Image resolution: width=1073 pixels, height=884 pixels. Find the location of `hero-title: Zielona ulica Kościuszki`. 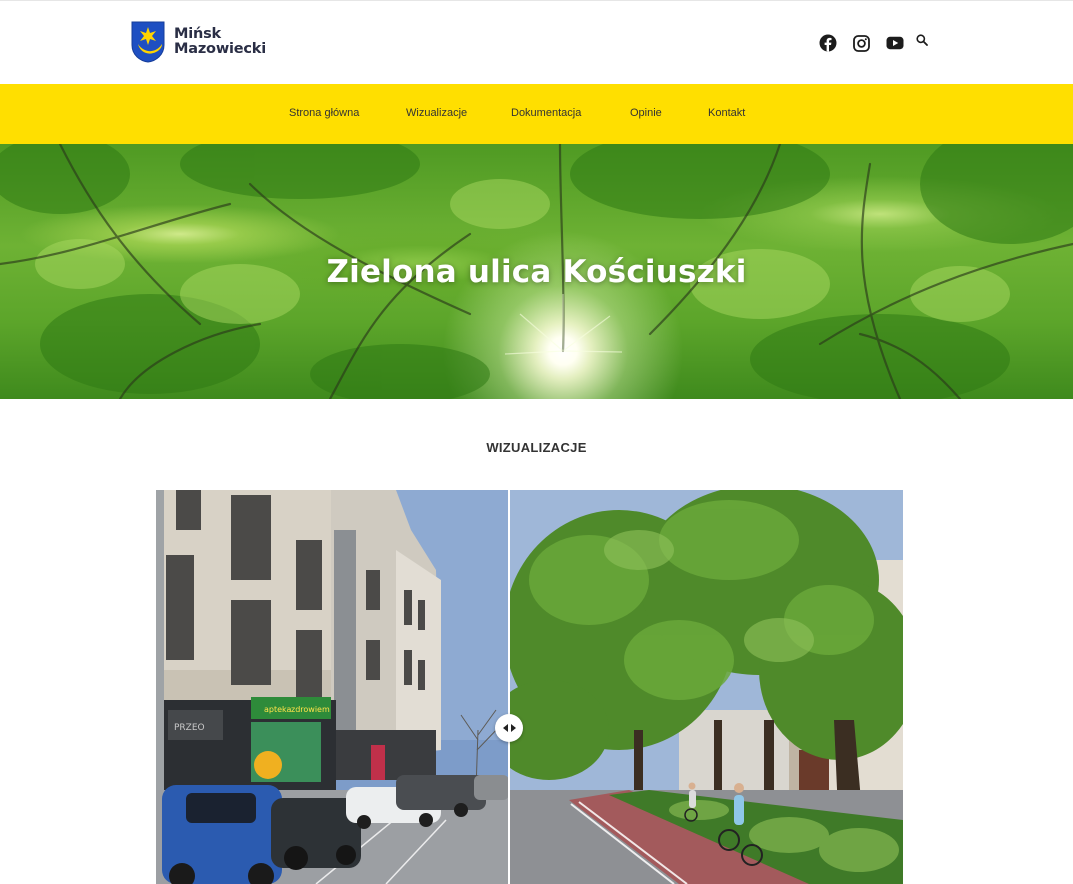

hero-title: Zielona ulica Kościuszki is located at coordinates (536, 272).